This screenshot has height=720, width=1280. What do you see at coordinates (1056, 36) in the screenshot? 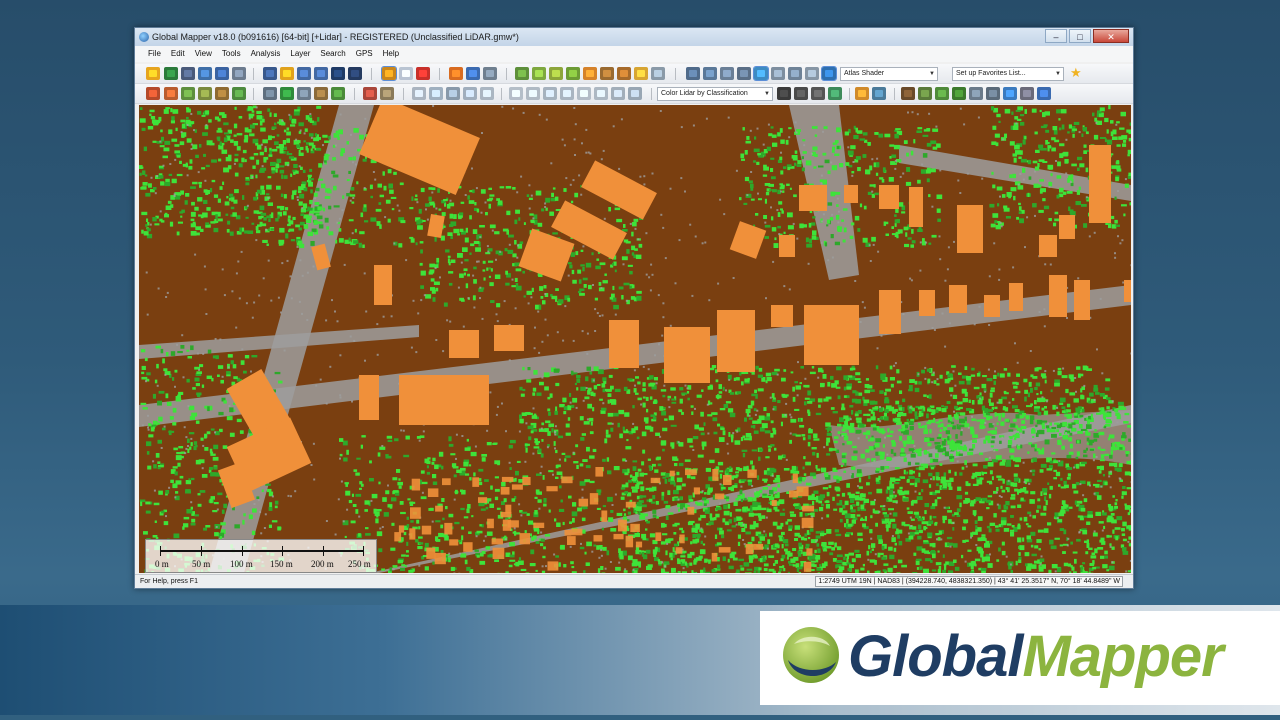
I see `minimize-button: –` at bounding box center [1056, 36].